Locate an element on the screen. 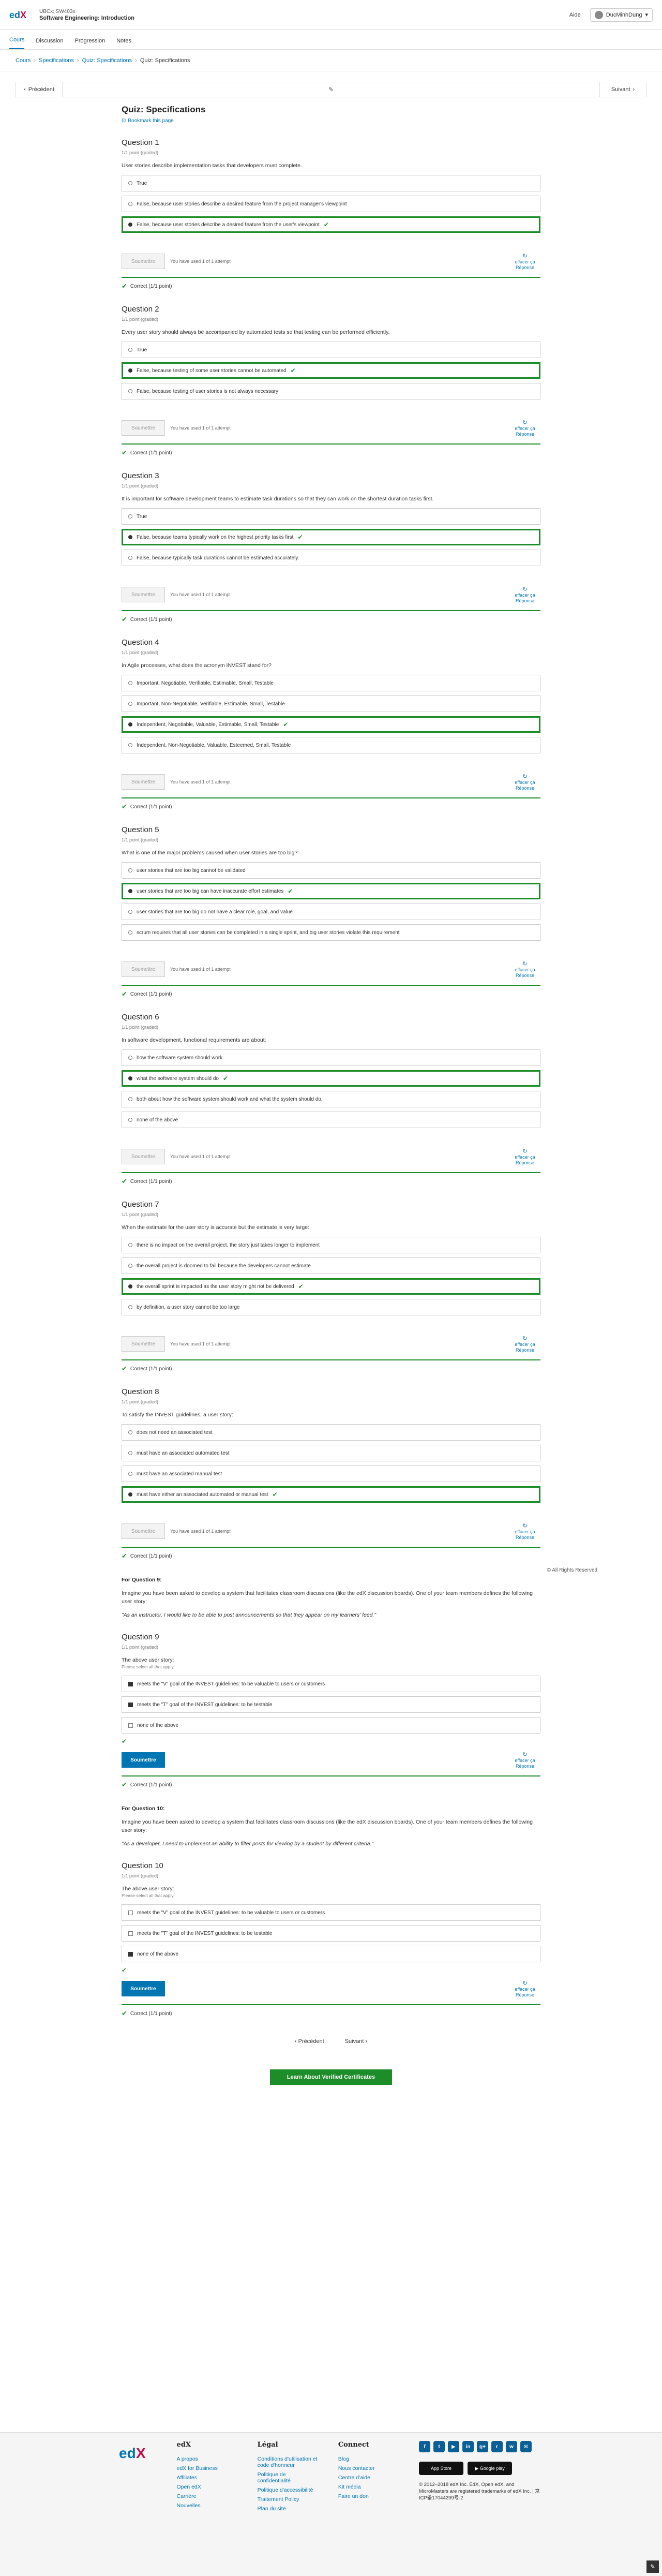  footer-link: Affiliates is located at coordinates (206, 2478).